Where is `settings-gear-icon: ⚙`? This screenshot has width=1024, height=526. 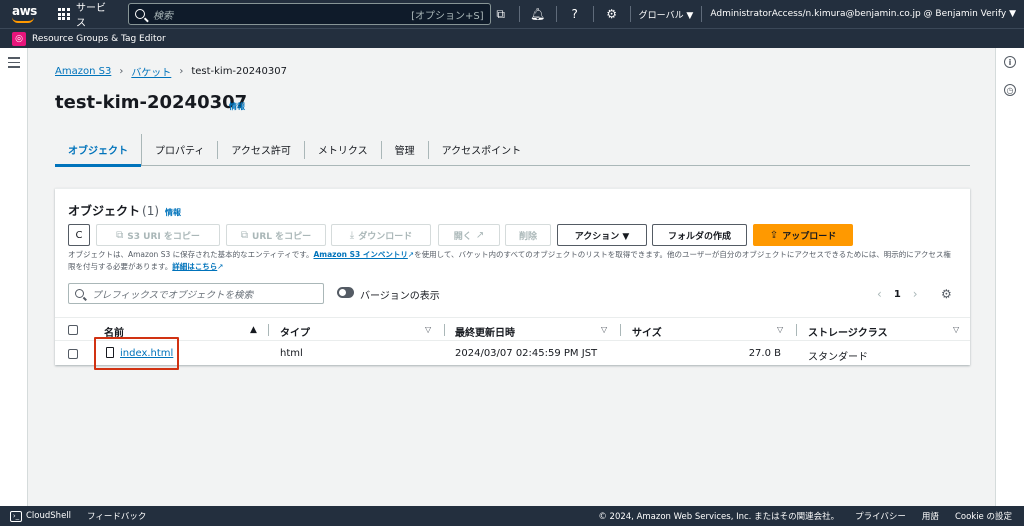 settings-gear-icon: ⚙ is located at coordinates (612, 14).